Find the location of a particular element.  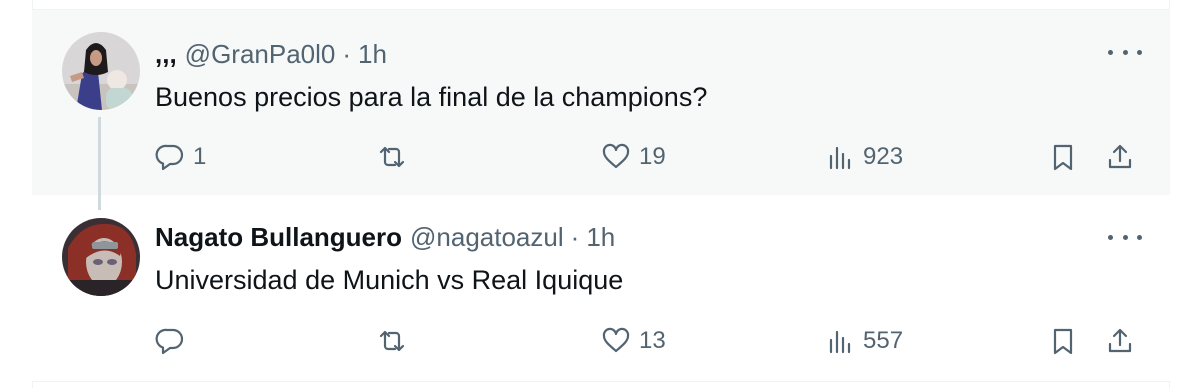

tweet-text: Universidad de Munich vs Real Iquique is located at coordinates (389, 280).